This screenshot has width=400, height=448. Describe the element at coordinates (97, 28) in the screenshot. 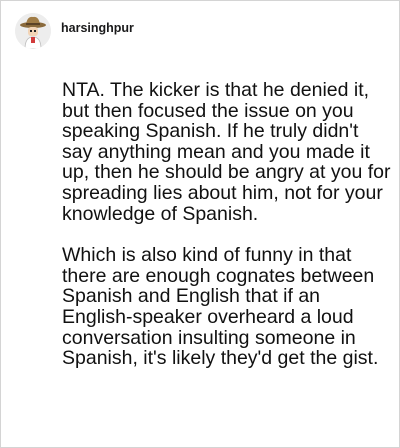

I see `username-link: harsinghpur` at that location.